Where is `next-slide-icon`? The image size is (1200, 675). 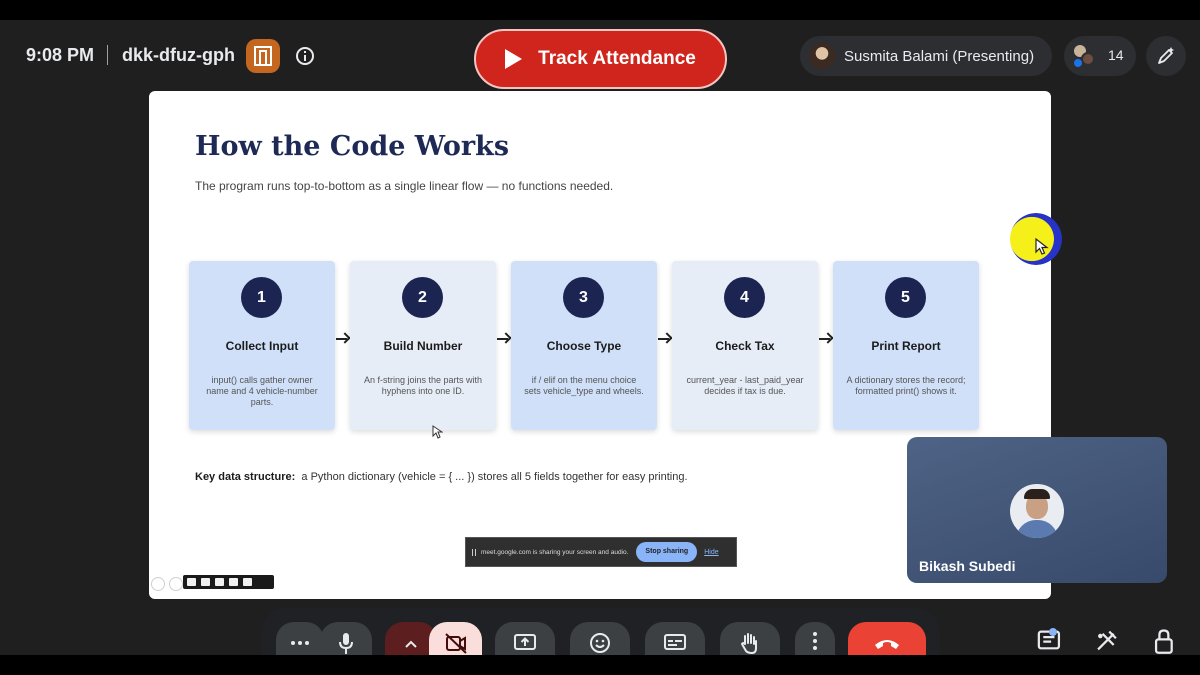 next-slide-icon is located at coordinates (176, 584).